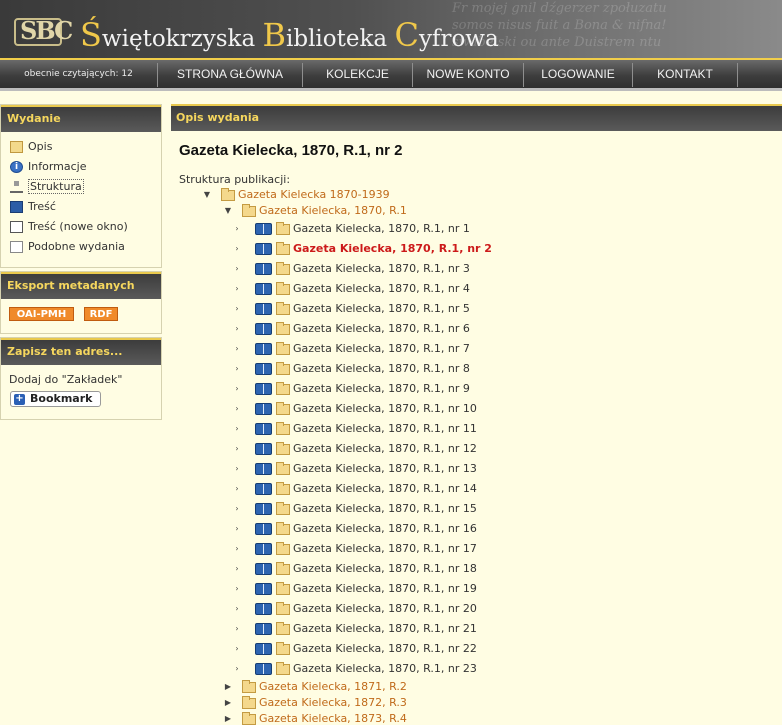 Image resolution: width=782 pixels, height=725 pixels. I want to click on tree-item-label: Gazeta Kielecka, 1870, R.1, nr 2, so click(392, 249).